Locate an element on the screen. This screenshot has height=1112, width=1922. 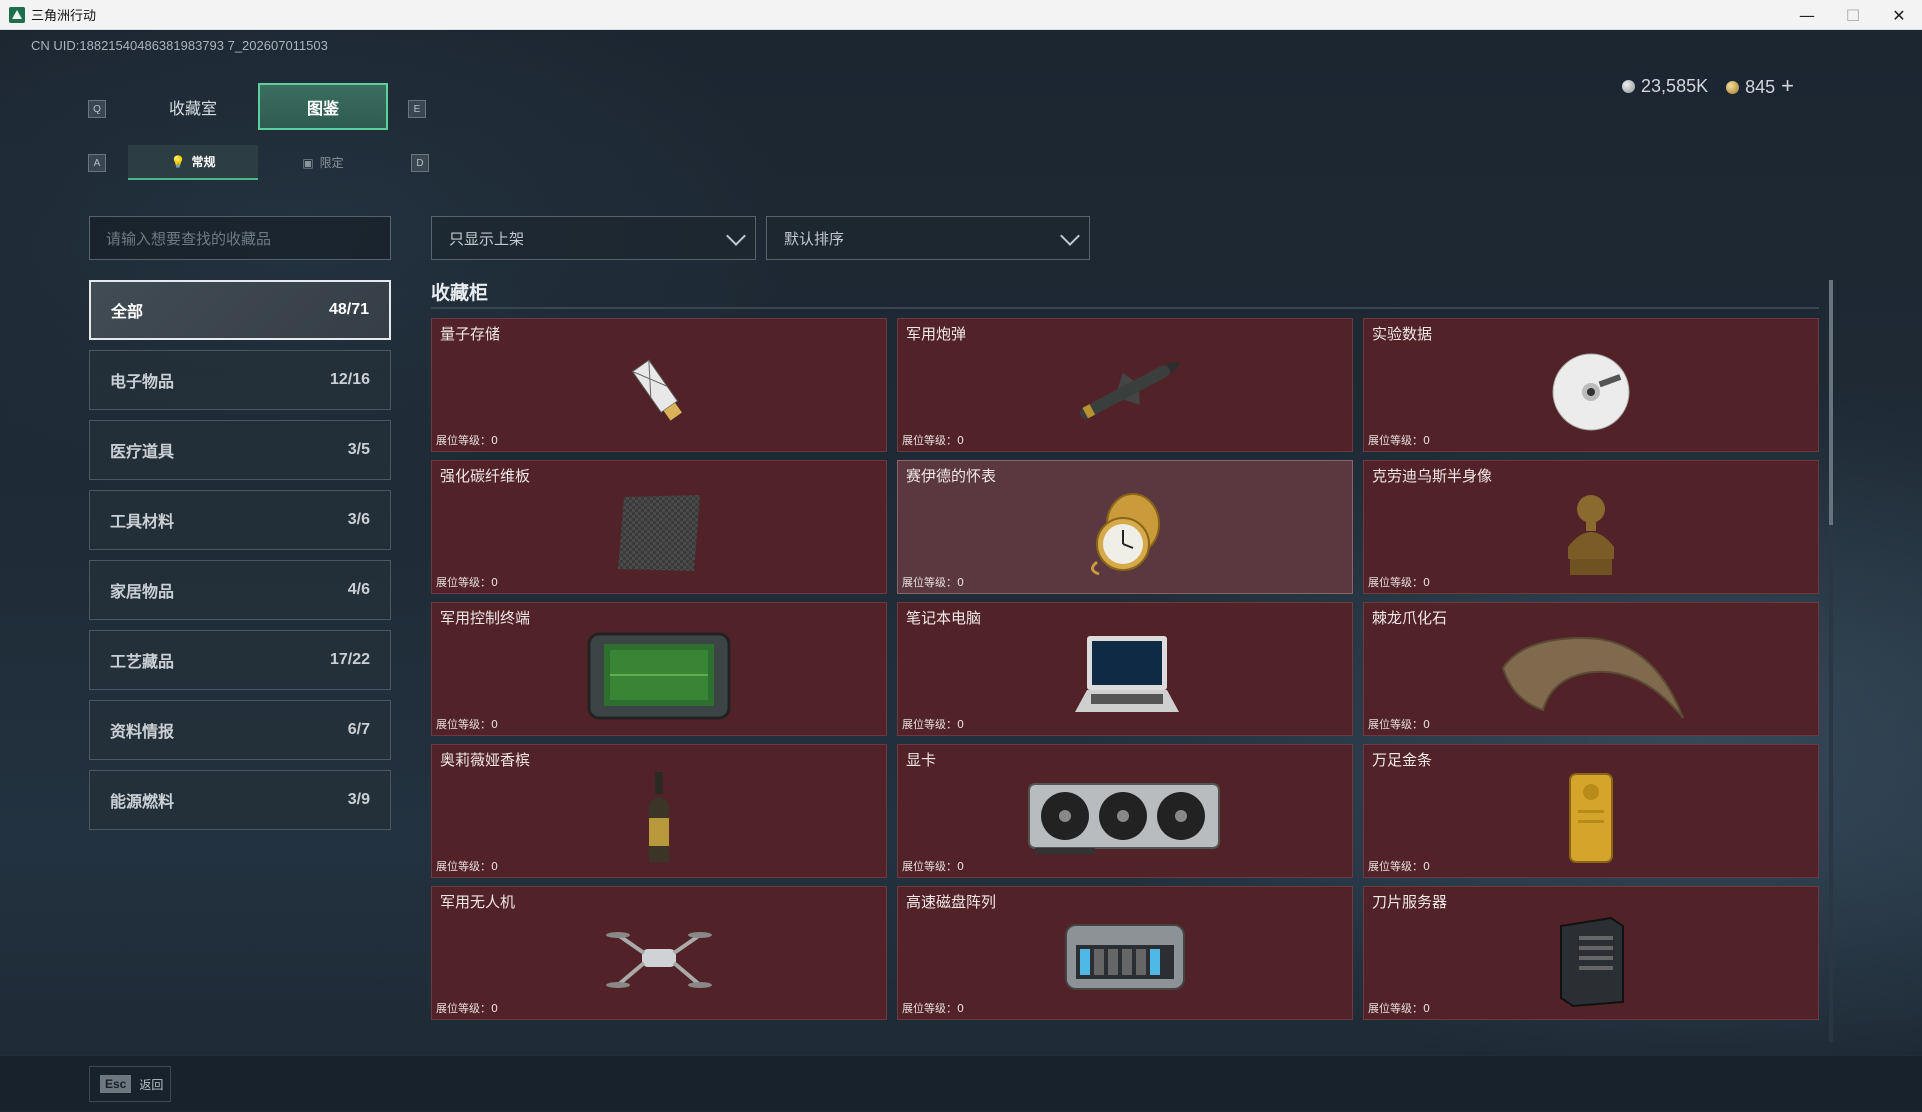
silver-balance: 23,585K is located at coordinates (1665, 86).